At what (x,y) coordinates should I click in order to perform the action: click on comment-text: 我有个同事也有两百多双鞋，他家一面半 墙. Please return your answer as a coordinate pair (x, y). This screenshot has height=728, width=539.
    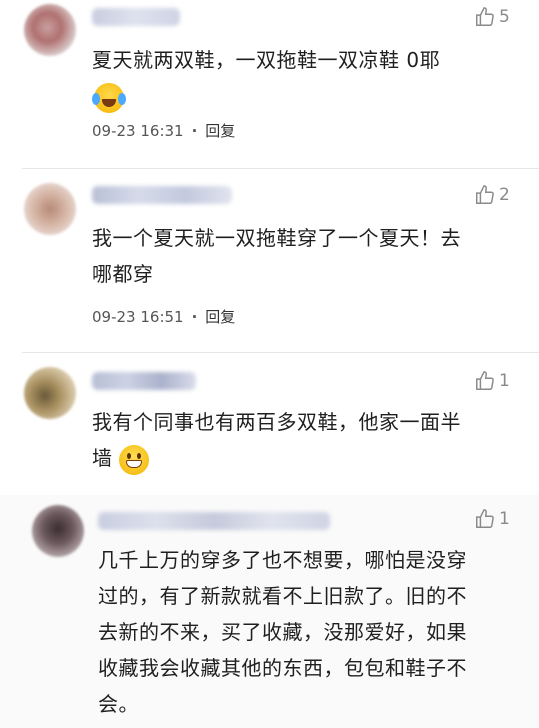
    Looking at the image, I should click on (276, 440).